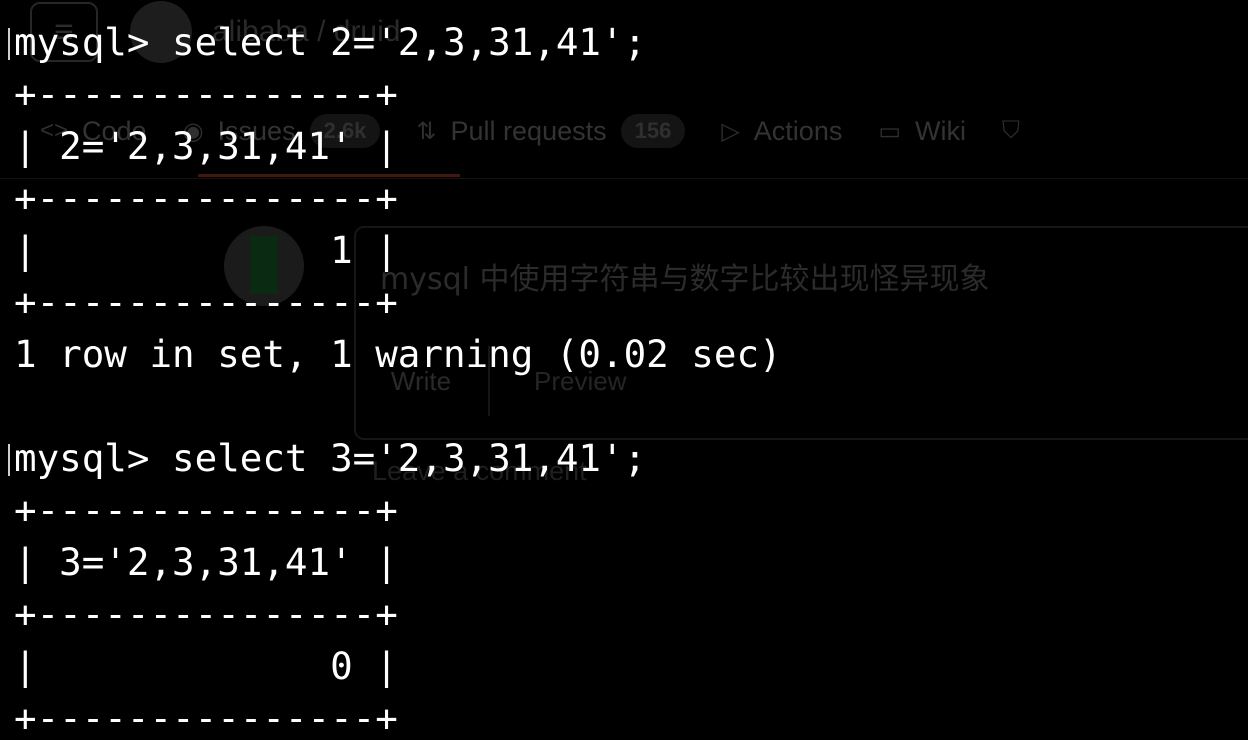 This screenshot has width=1248, height=740. Describe the element at coordinates (206, 250) in the screenshot. I see `table-row: | 1 |` at that location.